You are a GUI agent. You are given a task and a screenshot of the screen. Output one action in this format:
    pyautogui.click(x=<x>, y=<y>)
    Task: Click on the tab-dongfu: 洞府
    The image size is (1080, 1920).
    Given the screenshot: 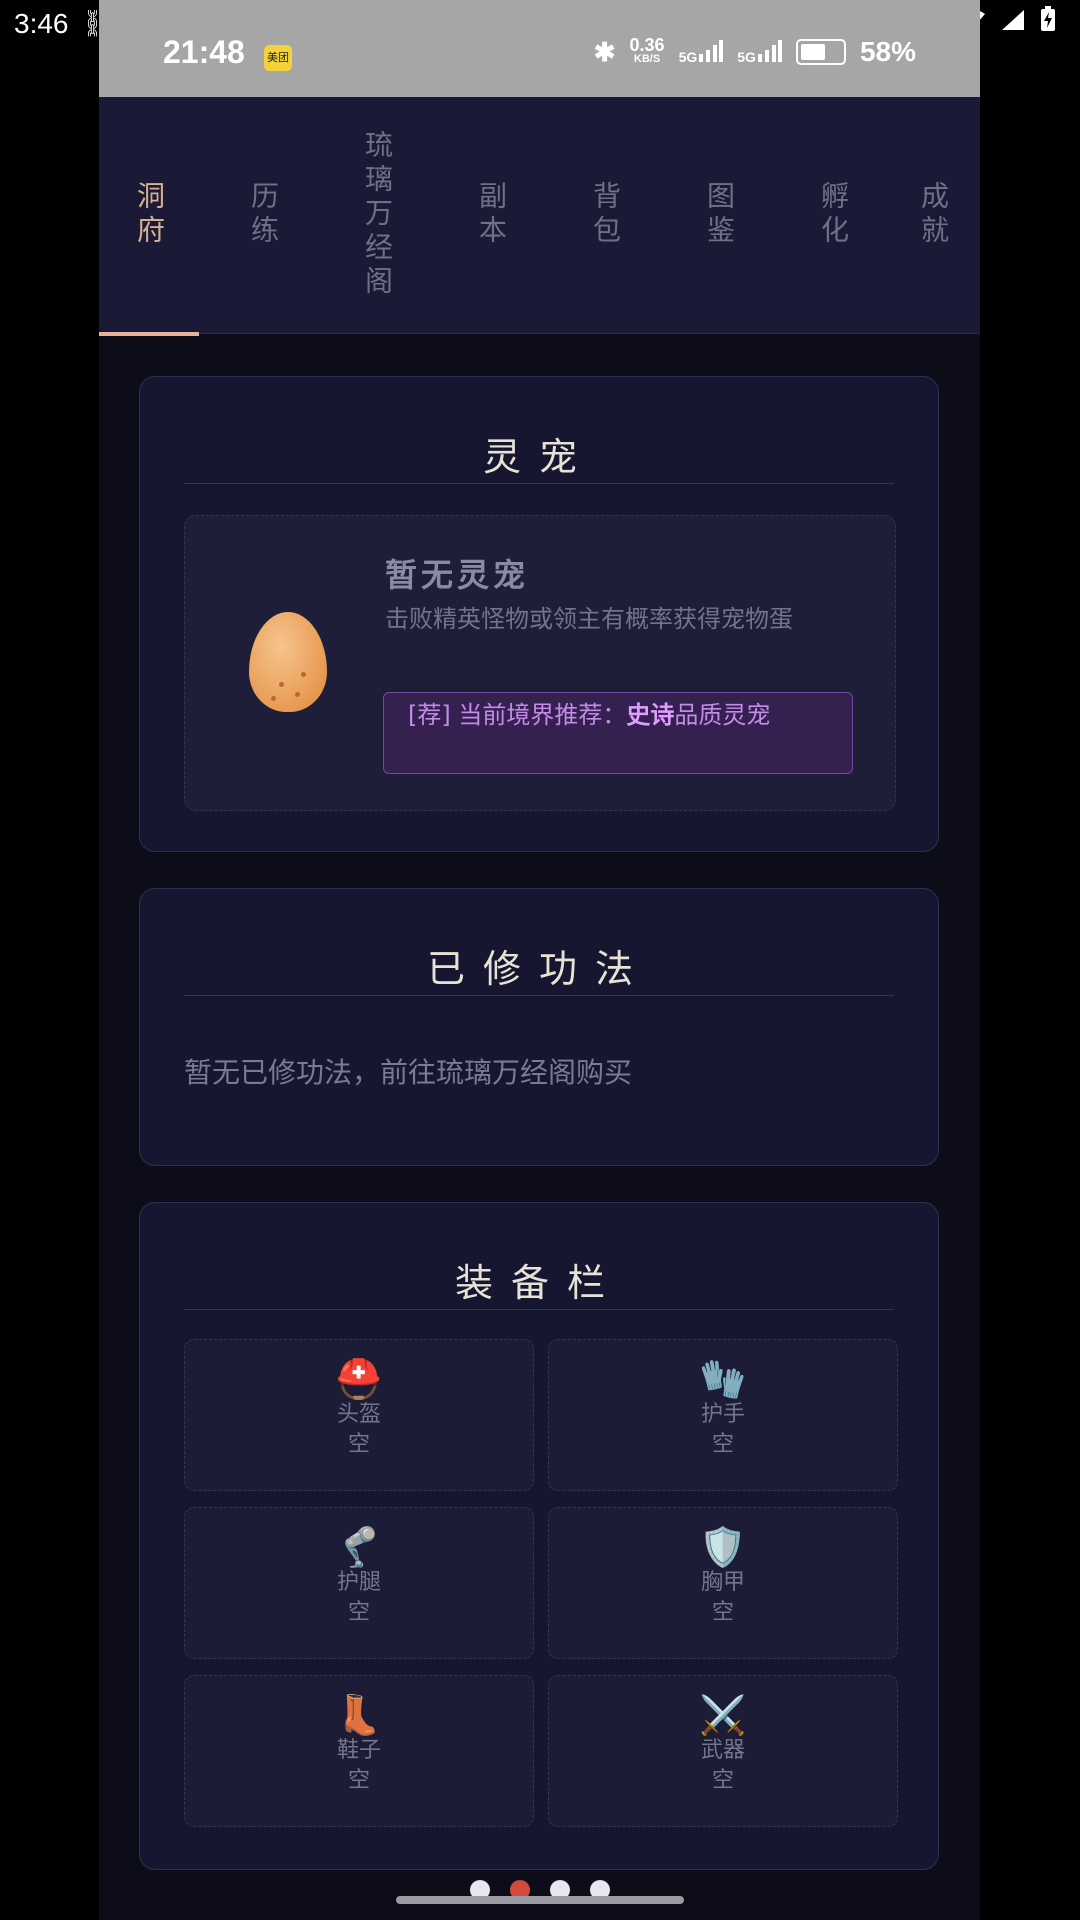 What is the action you would take?
    pyautogui.click(x=149, y=215)
    